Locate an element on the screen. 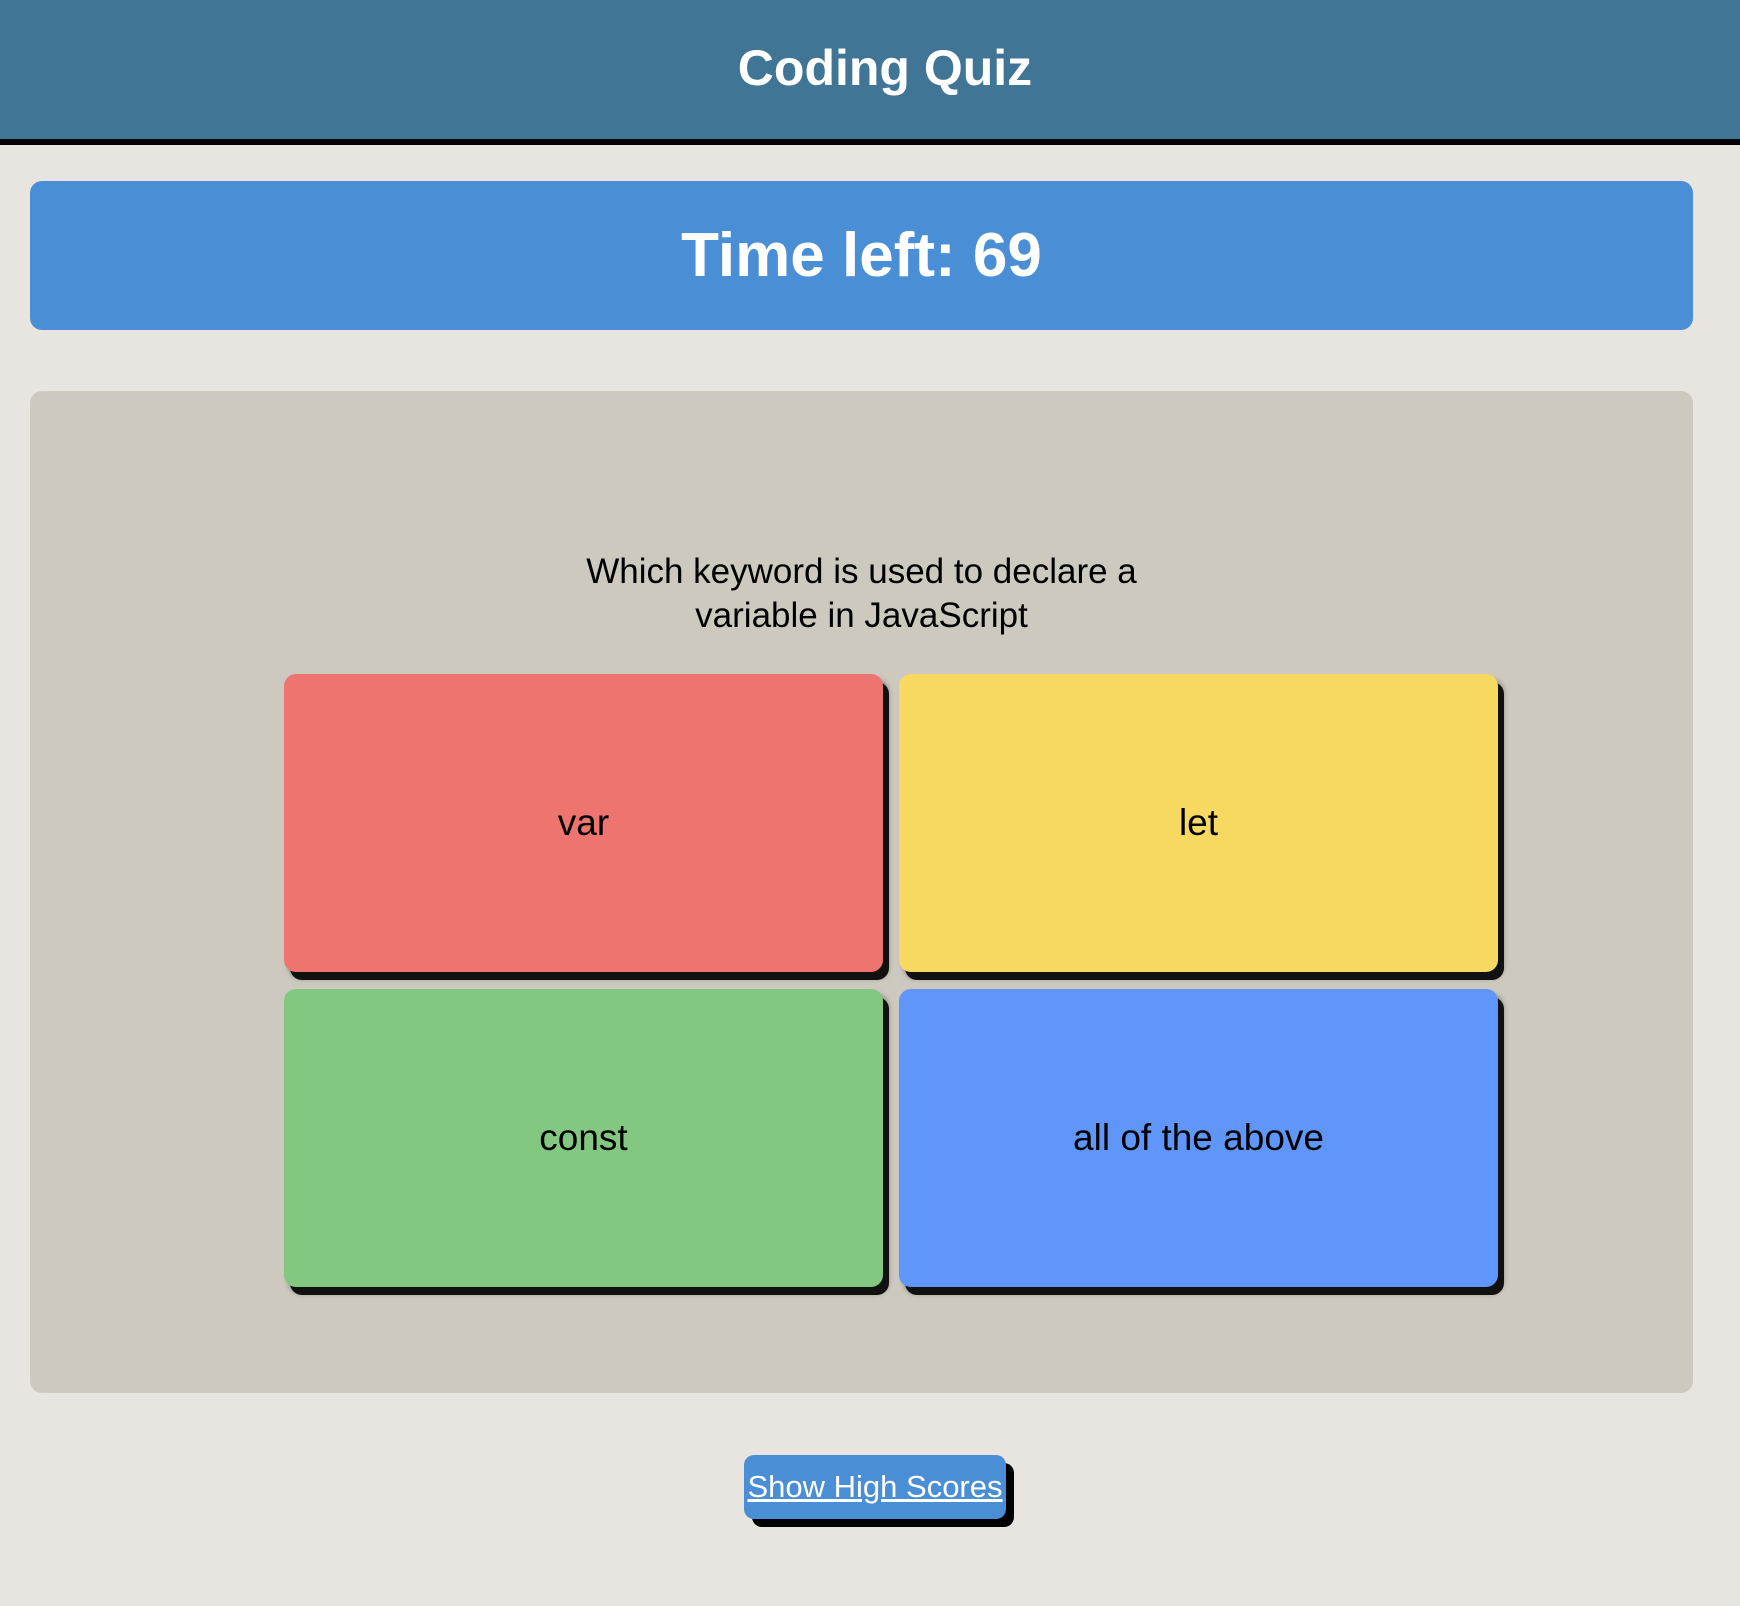 The height and width of the screenshot is (1606, 1740). answer-button-const: const is located at coordinates (583, 1138).